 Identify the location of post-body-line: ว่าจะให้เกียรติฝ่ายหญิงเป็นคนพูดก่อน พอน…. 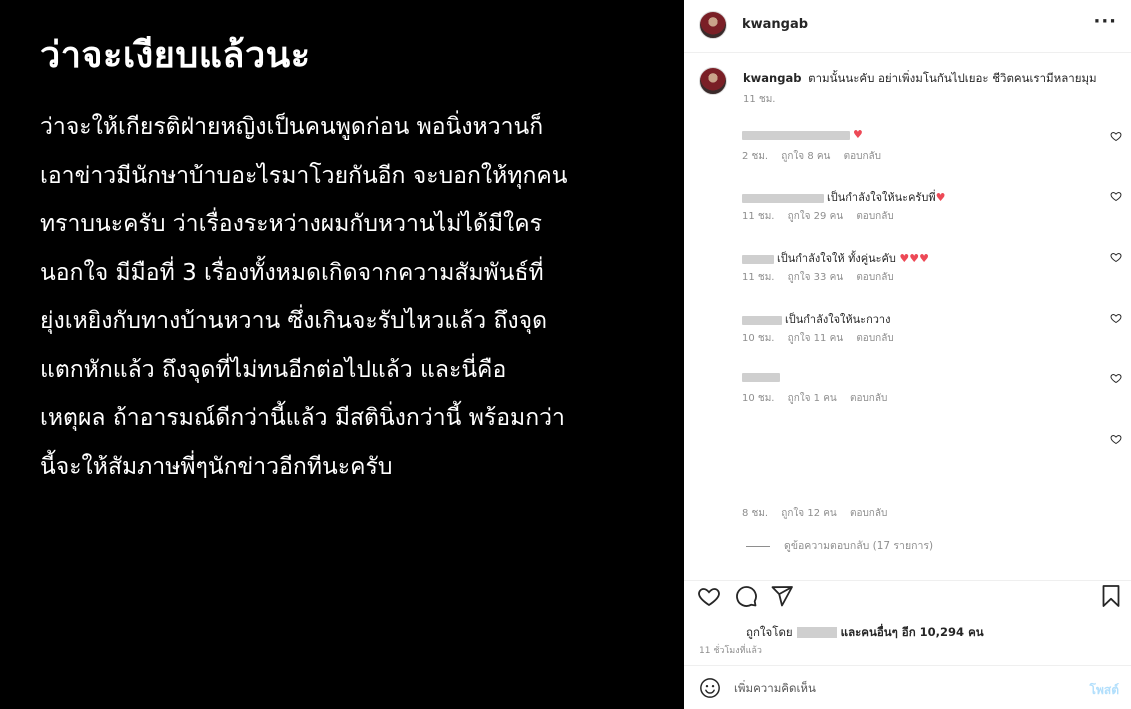
(292, 127).